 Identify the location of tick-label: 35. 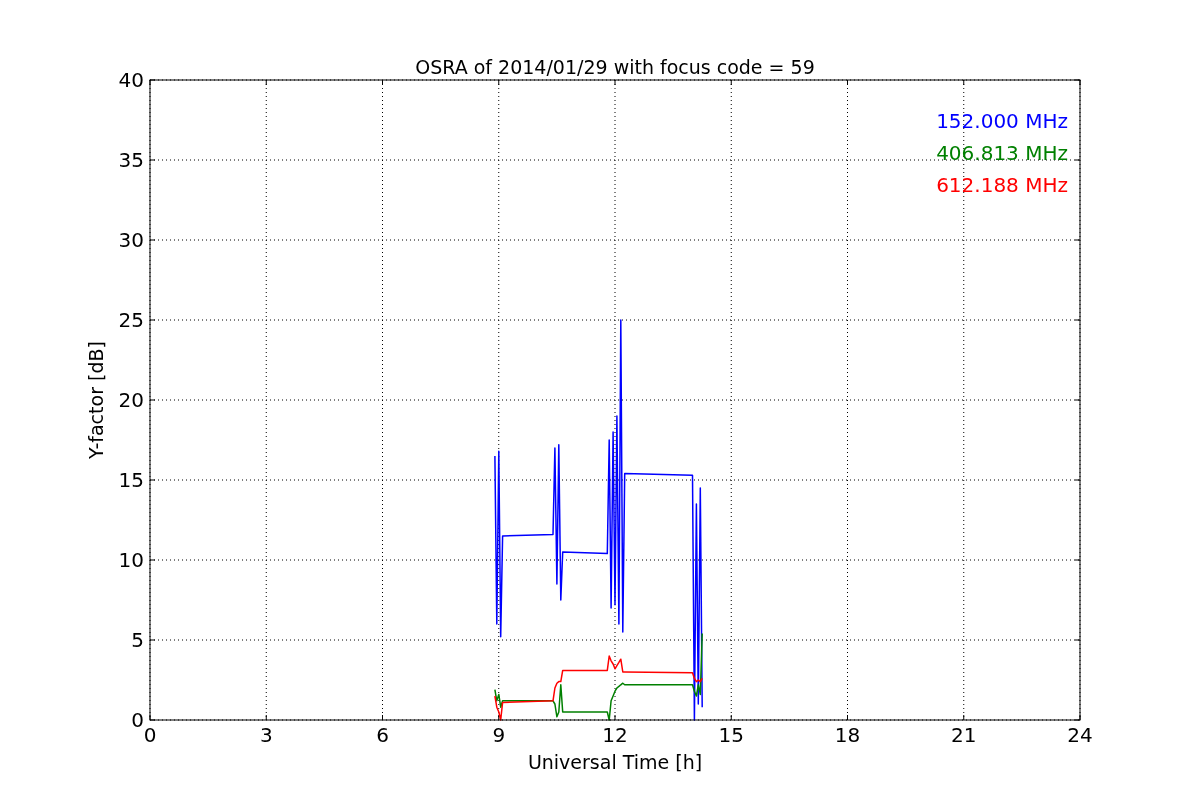
(131, 160).